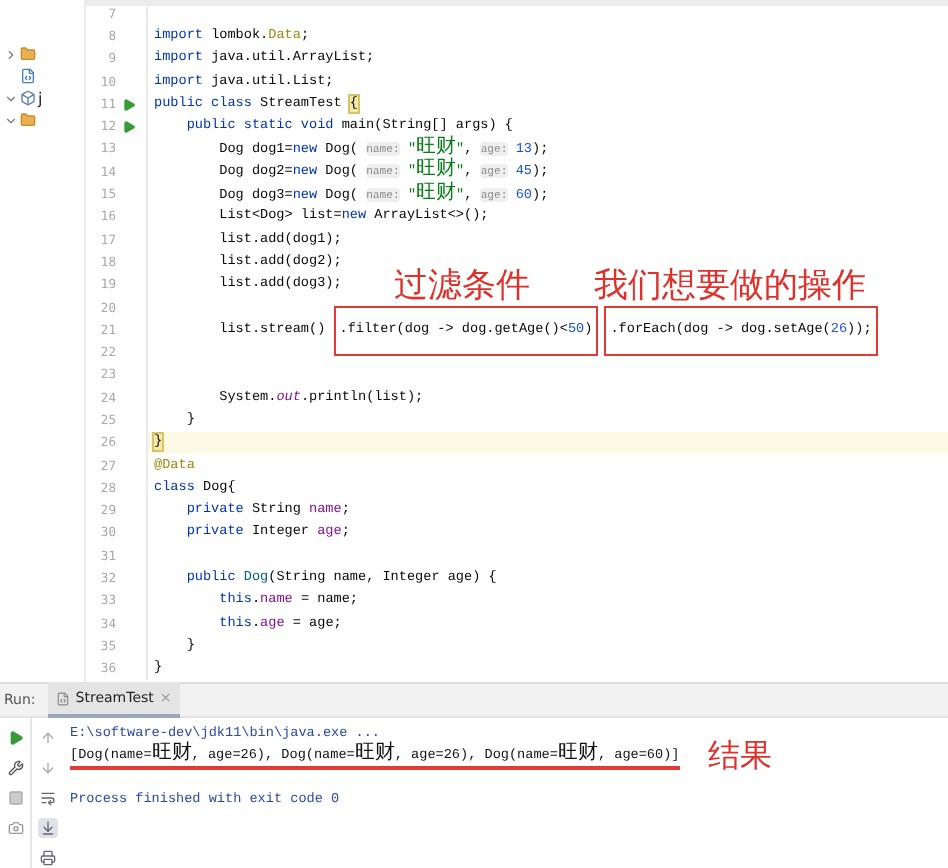 The height and width of the screenshot is (868, 948). Describe the element at coordinates (15, 798) in the screenshot. I see `stop-button` at that location.